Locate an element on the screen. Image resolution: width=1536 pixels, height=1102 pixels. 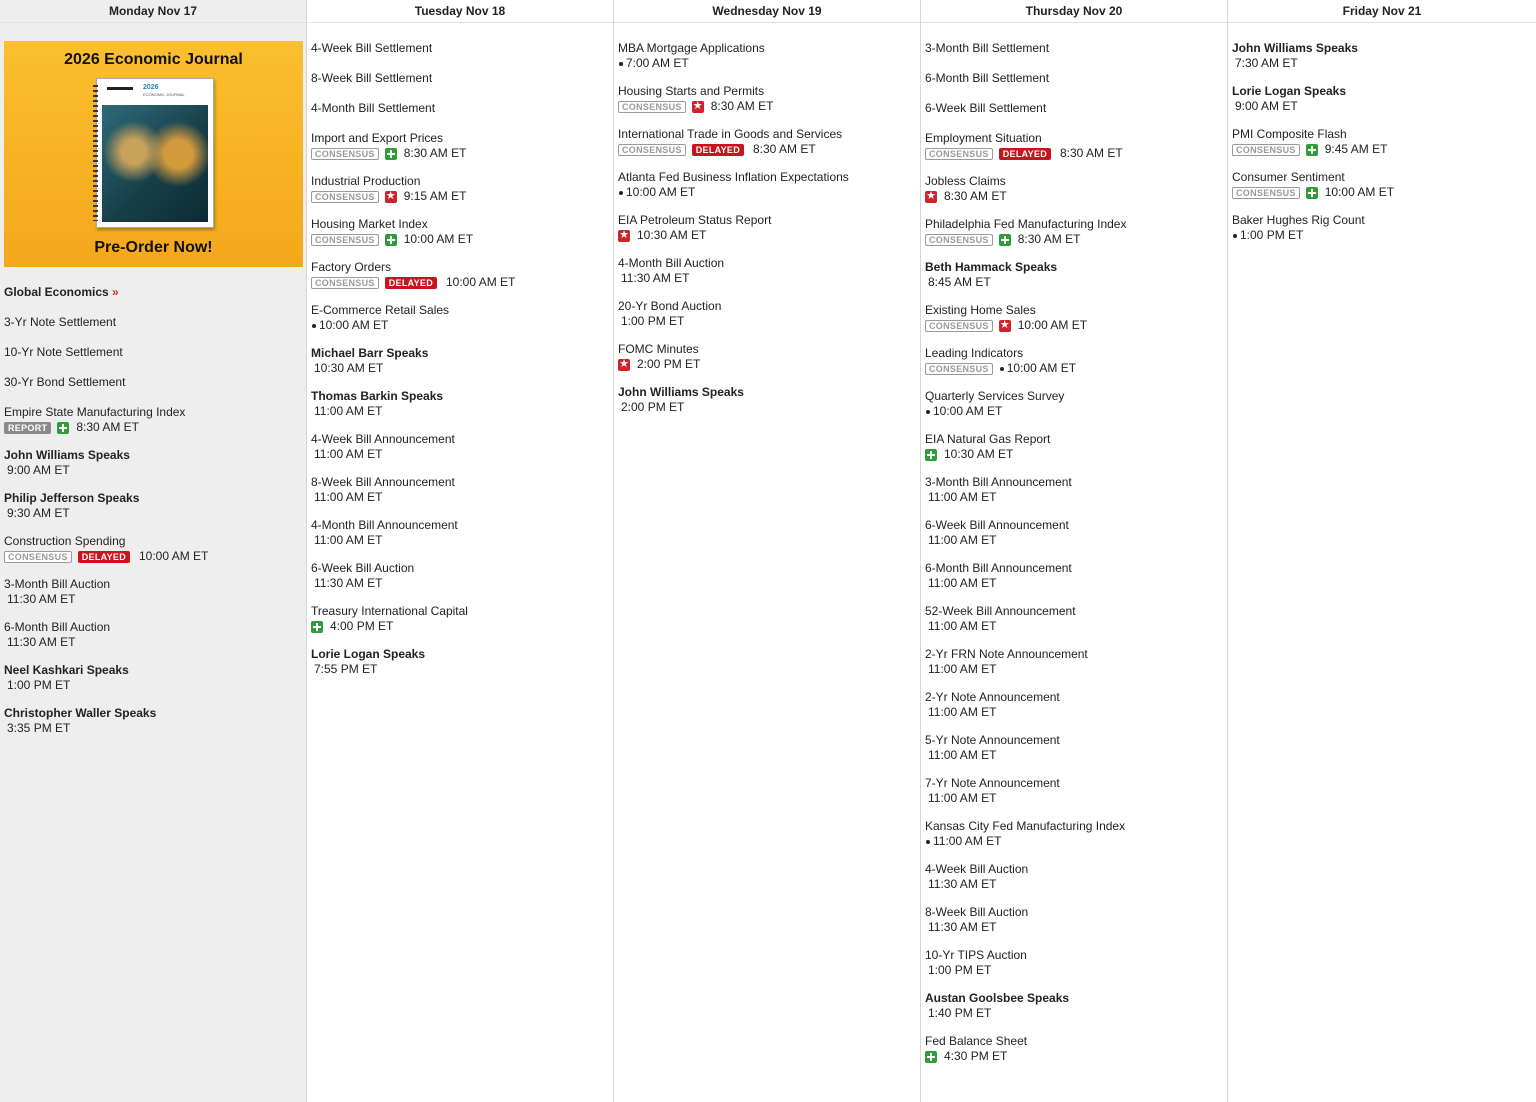
event-name: 4-Month Bill Settlement is located at coordinates (462, 108).